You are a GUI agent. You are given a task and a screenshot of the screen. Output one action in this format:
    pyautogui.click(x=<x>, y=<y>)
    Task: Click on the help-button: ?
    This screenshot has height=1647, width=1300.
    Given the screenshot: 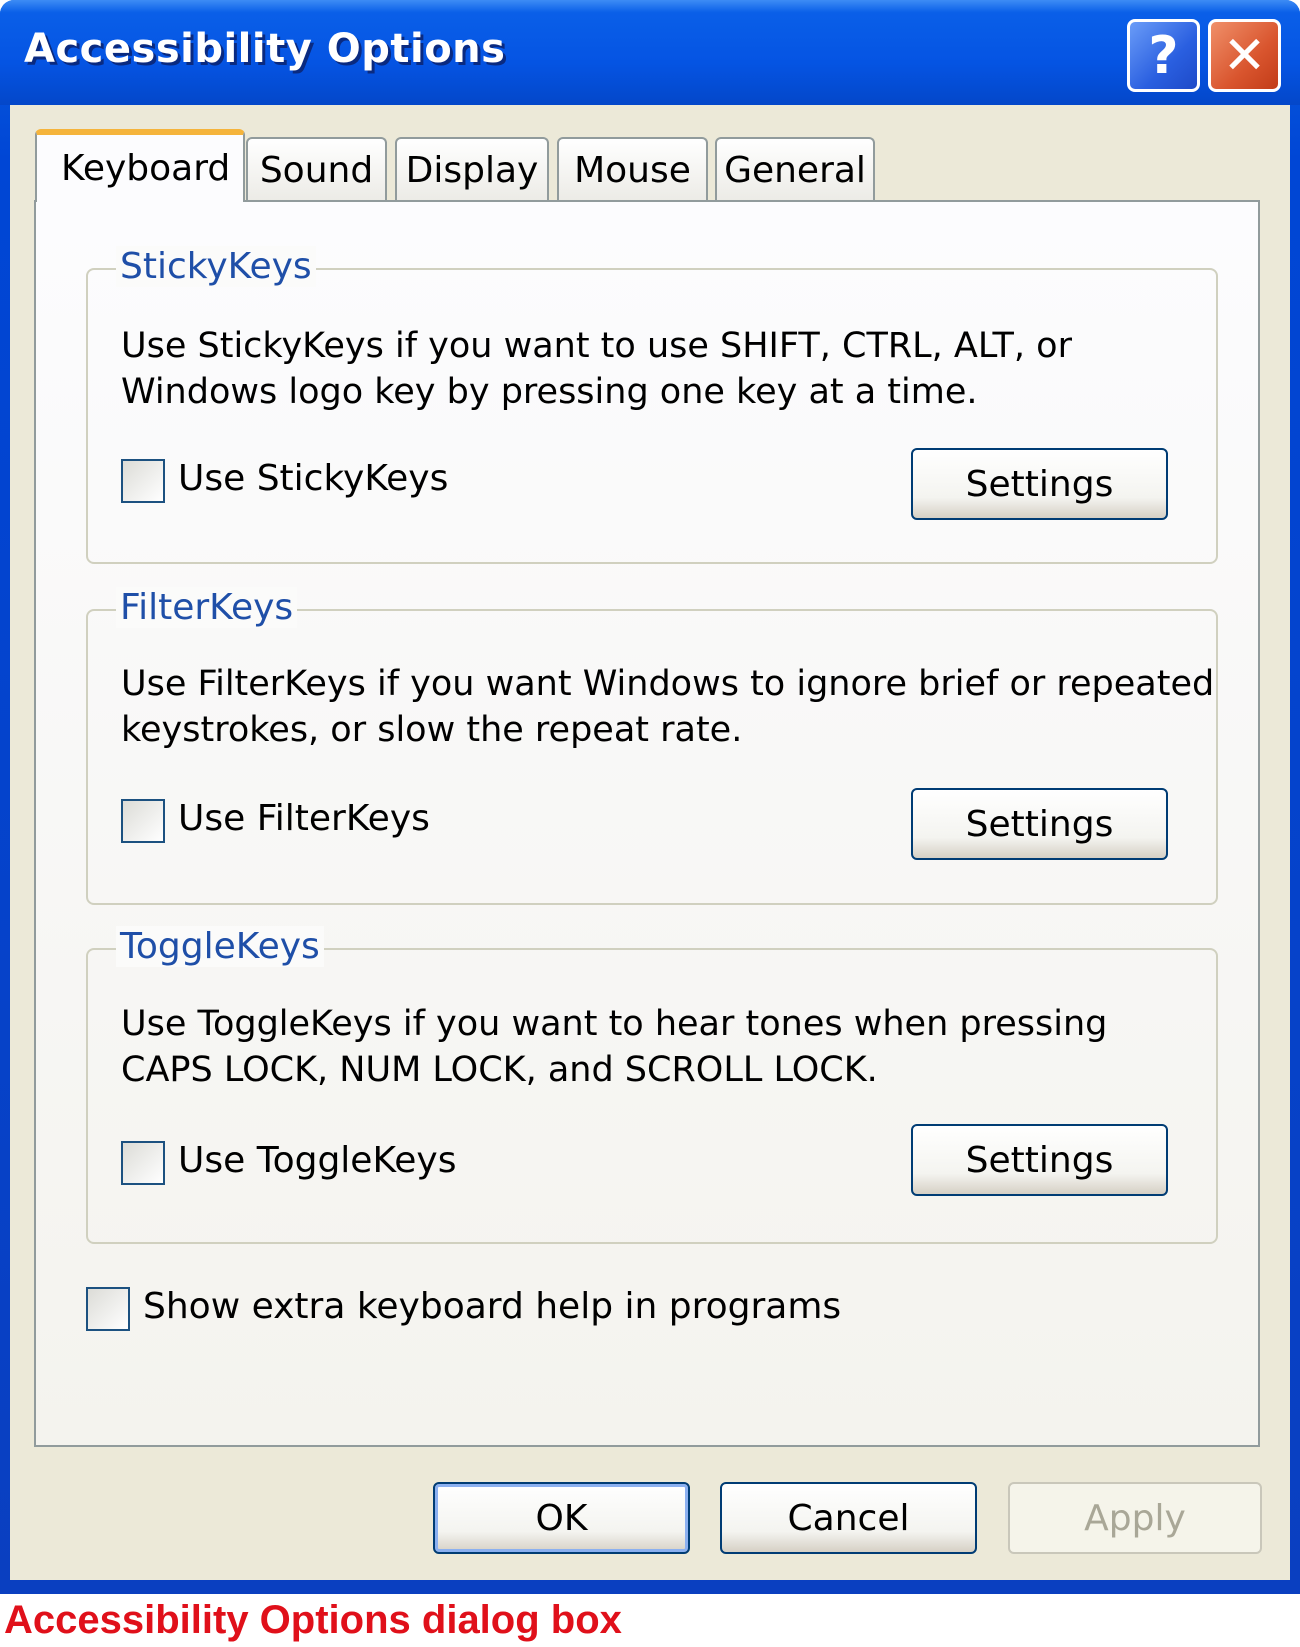 What is the action you would take?
    pyautogui.click(x=1163, y=55)
    